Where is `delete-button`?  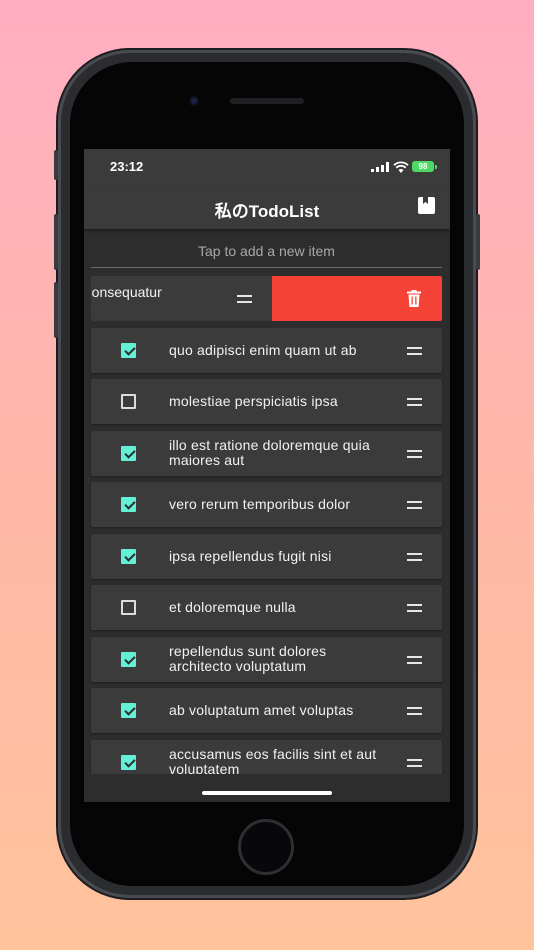
delete-button is located at coordinates (357, 298).